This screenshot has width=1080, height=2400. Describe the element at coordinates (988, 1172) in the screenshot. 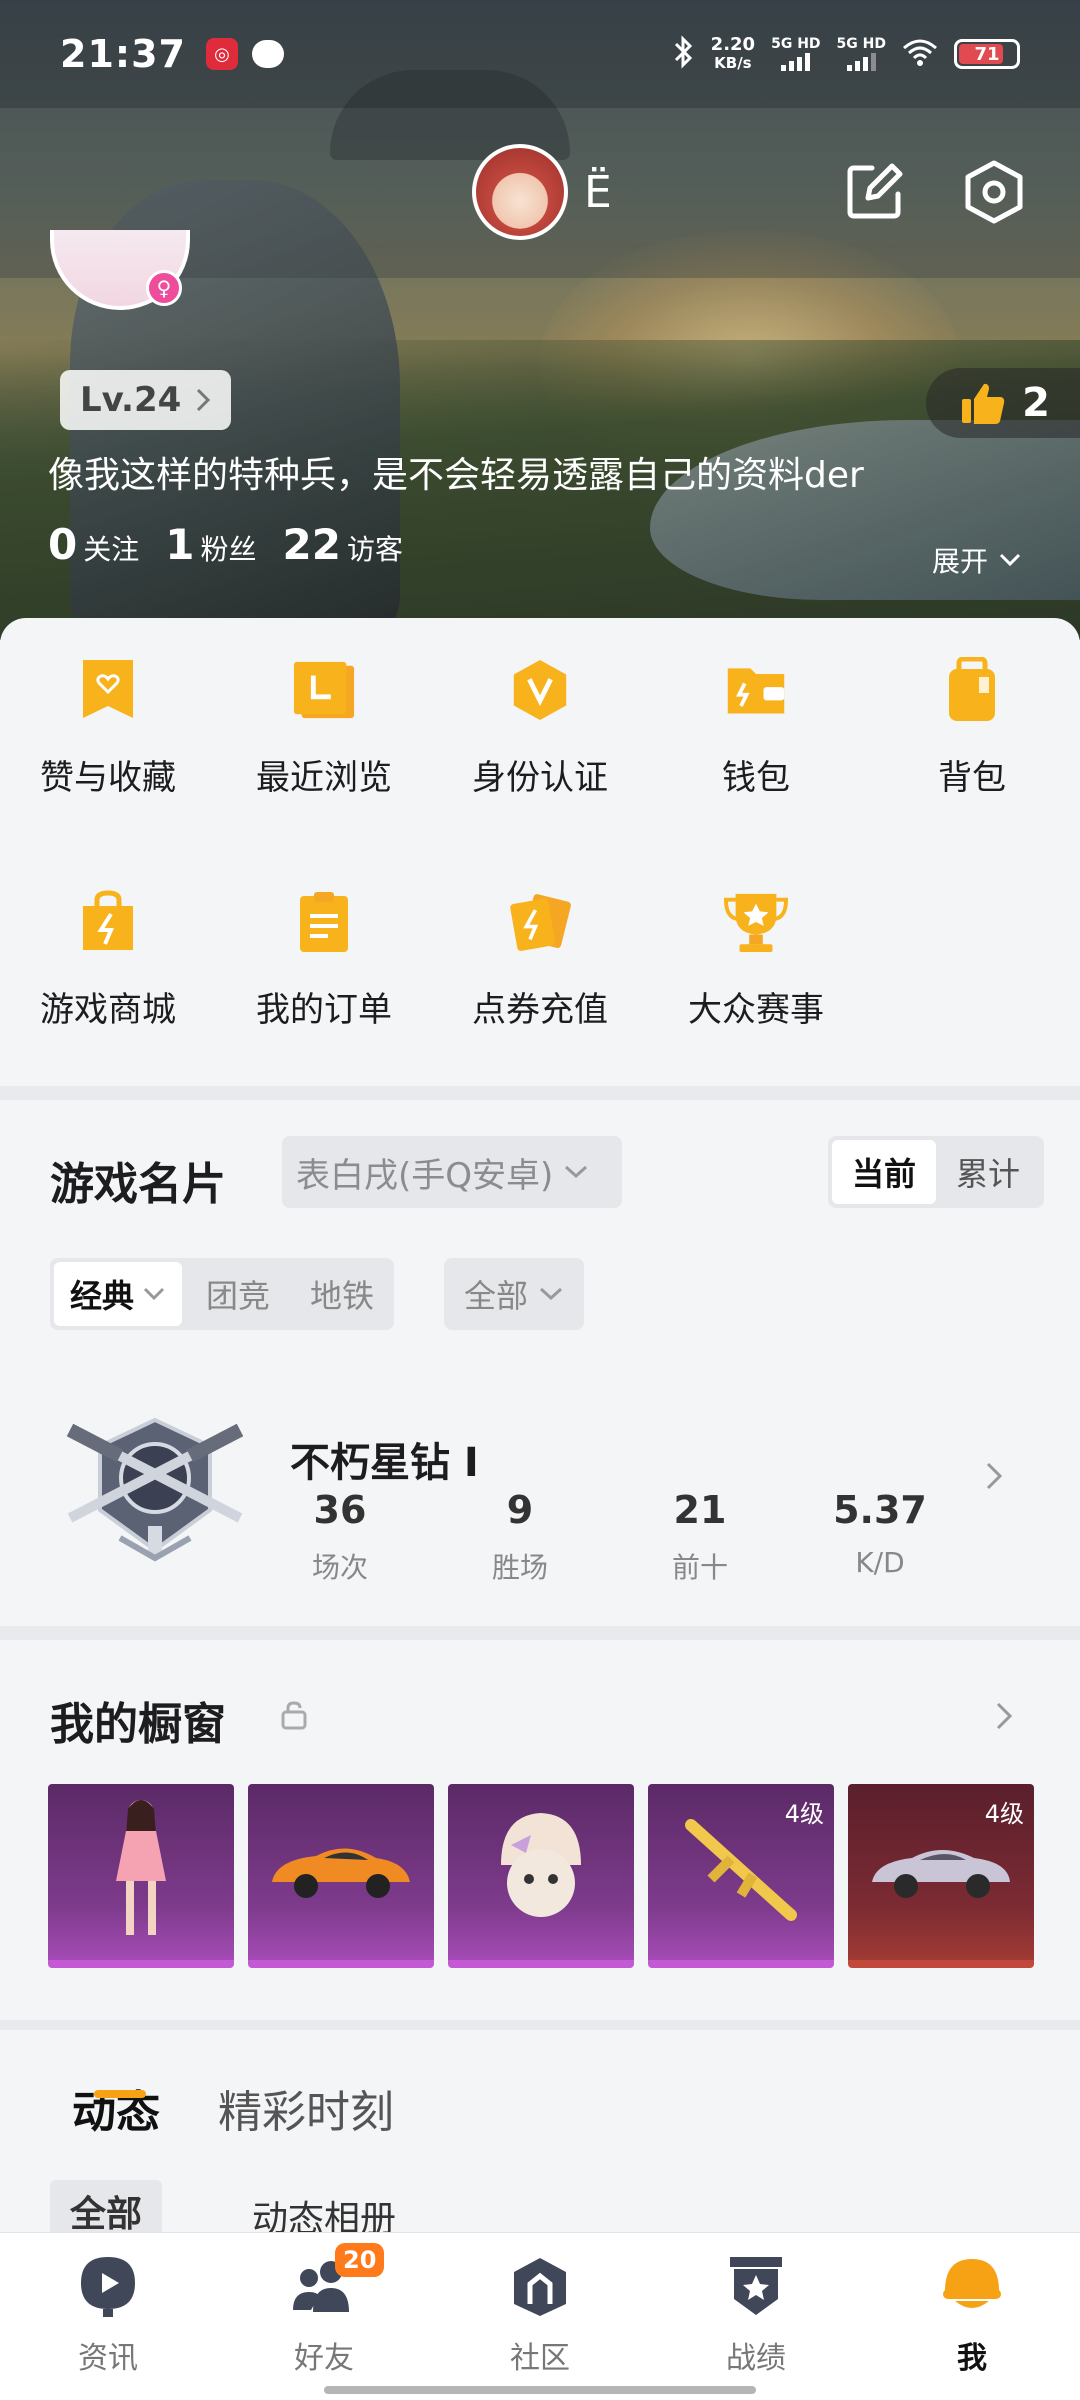

I see `toggle-total: 累计` at that location.